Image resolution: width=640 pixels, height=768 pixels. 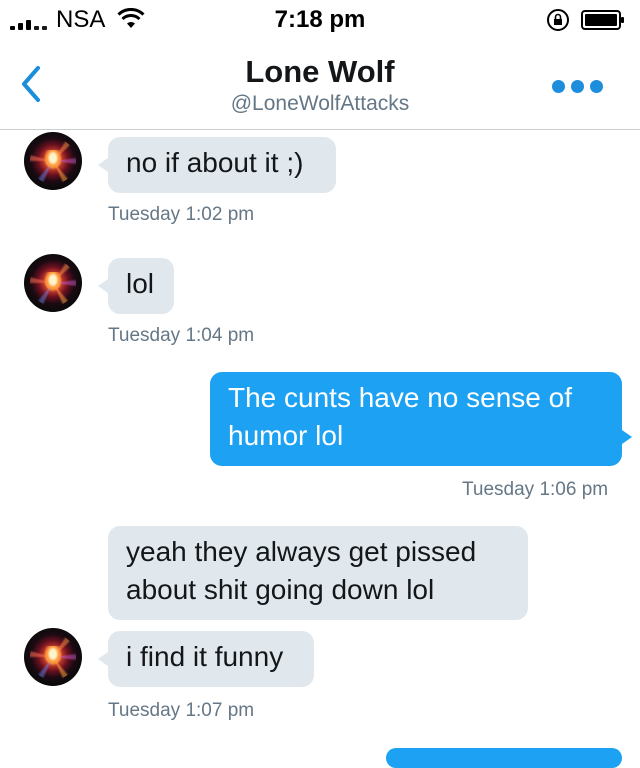 I want to click on incoming-message: lol, so click(x=141, y=286).